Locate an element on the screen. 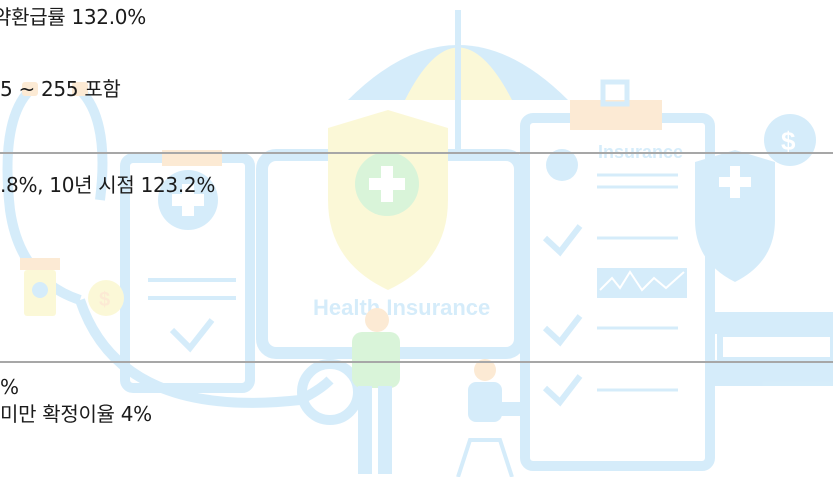 This screenshot has height=477, width=833. coin-icon: $ is located at coordinates (106, 298).